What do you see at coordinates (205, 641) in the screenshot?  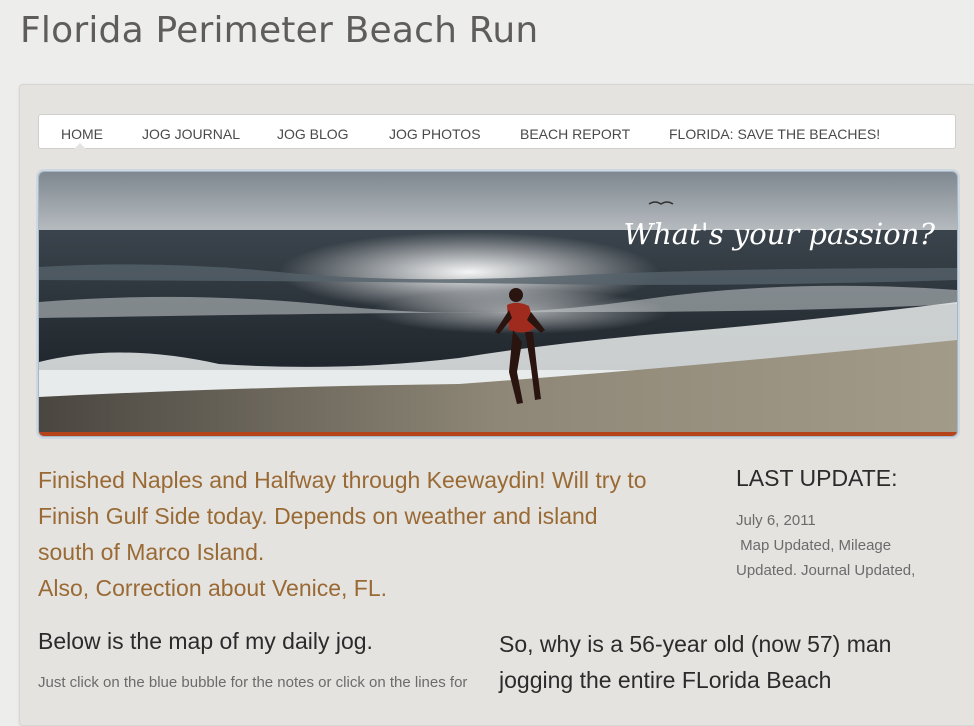 I see `map-heading: Below is the map of my daily jog.` at bounding box center [205, 641].